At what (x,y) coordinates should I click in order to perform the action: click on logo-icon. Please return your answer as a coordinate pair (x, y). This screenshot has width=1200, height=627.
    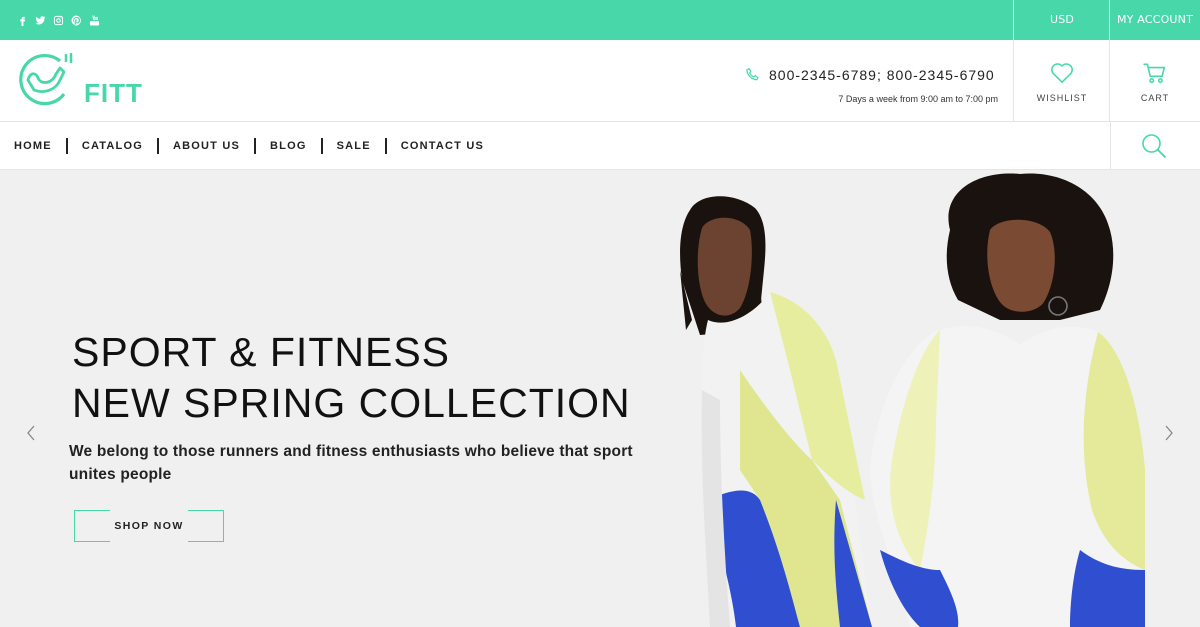
    Looking at the image, I should click on (46, 79).